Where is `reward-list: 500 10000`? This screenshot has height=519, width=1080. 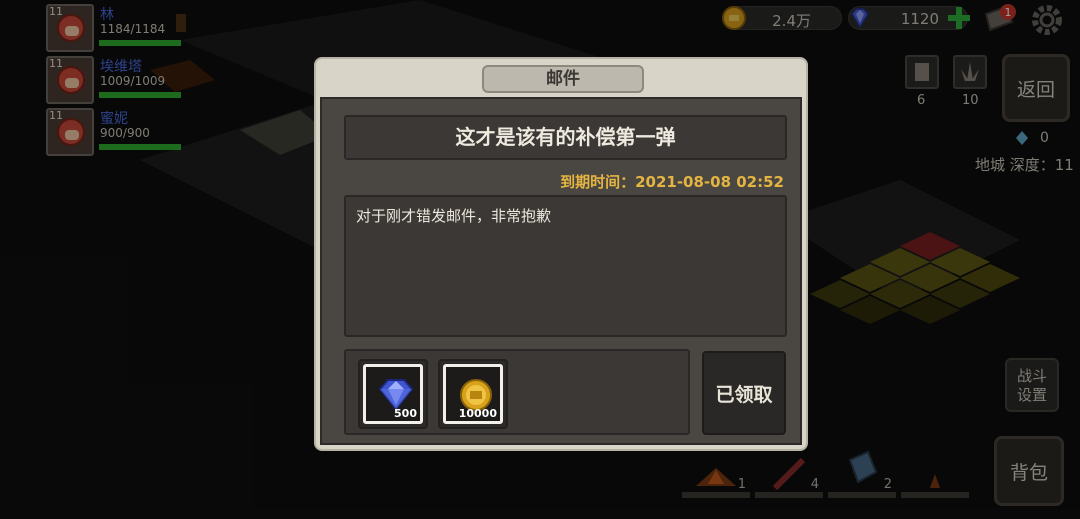 reward-list: 500 10000 is located at coordinates (517, 392).